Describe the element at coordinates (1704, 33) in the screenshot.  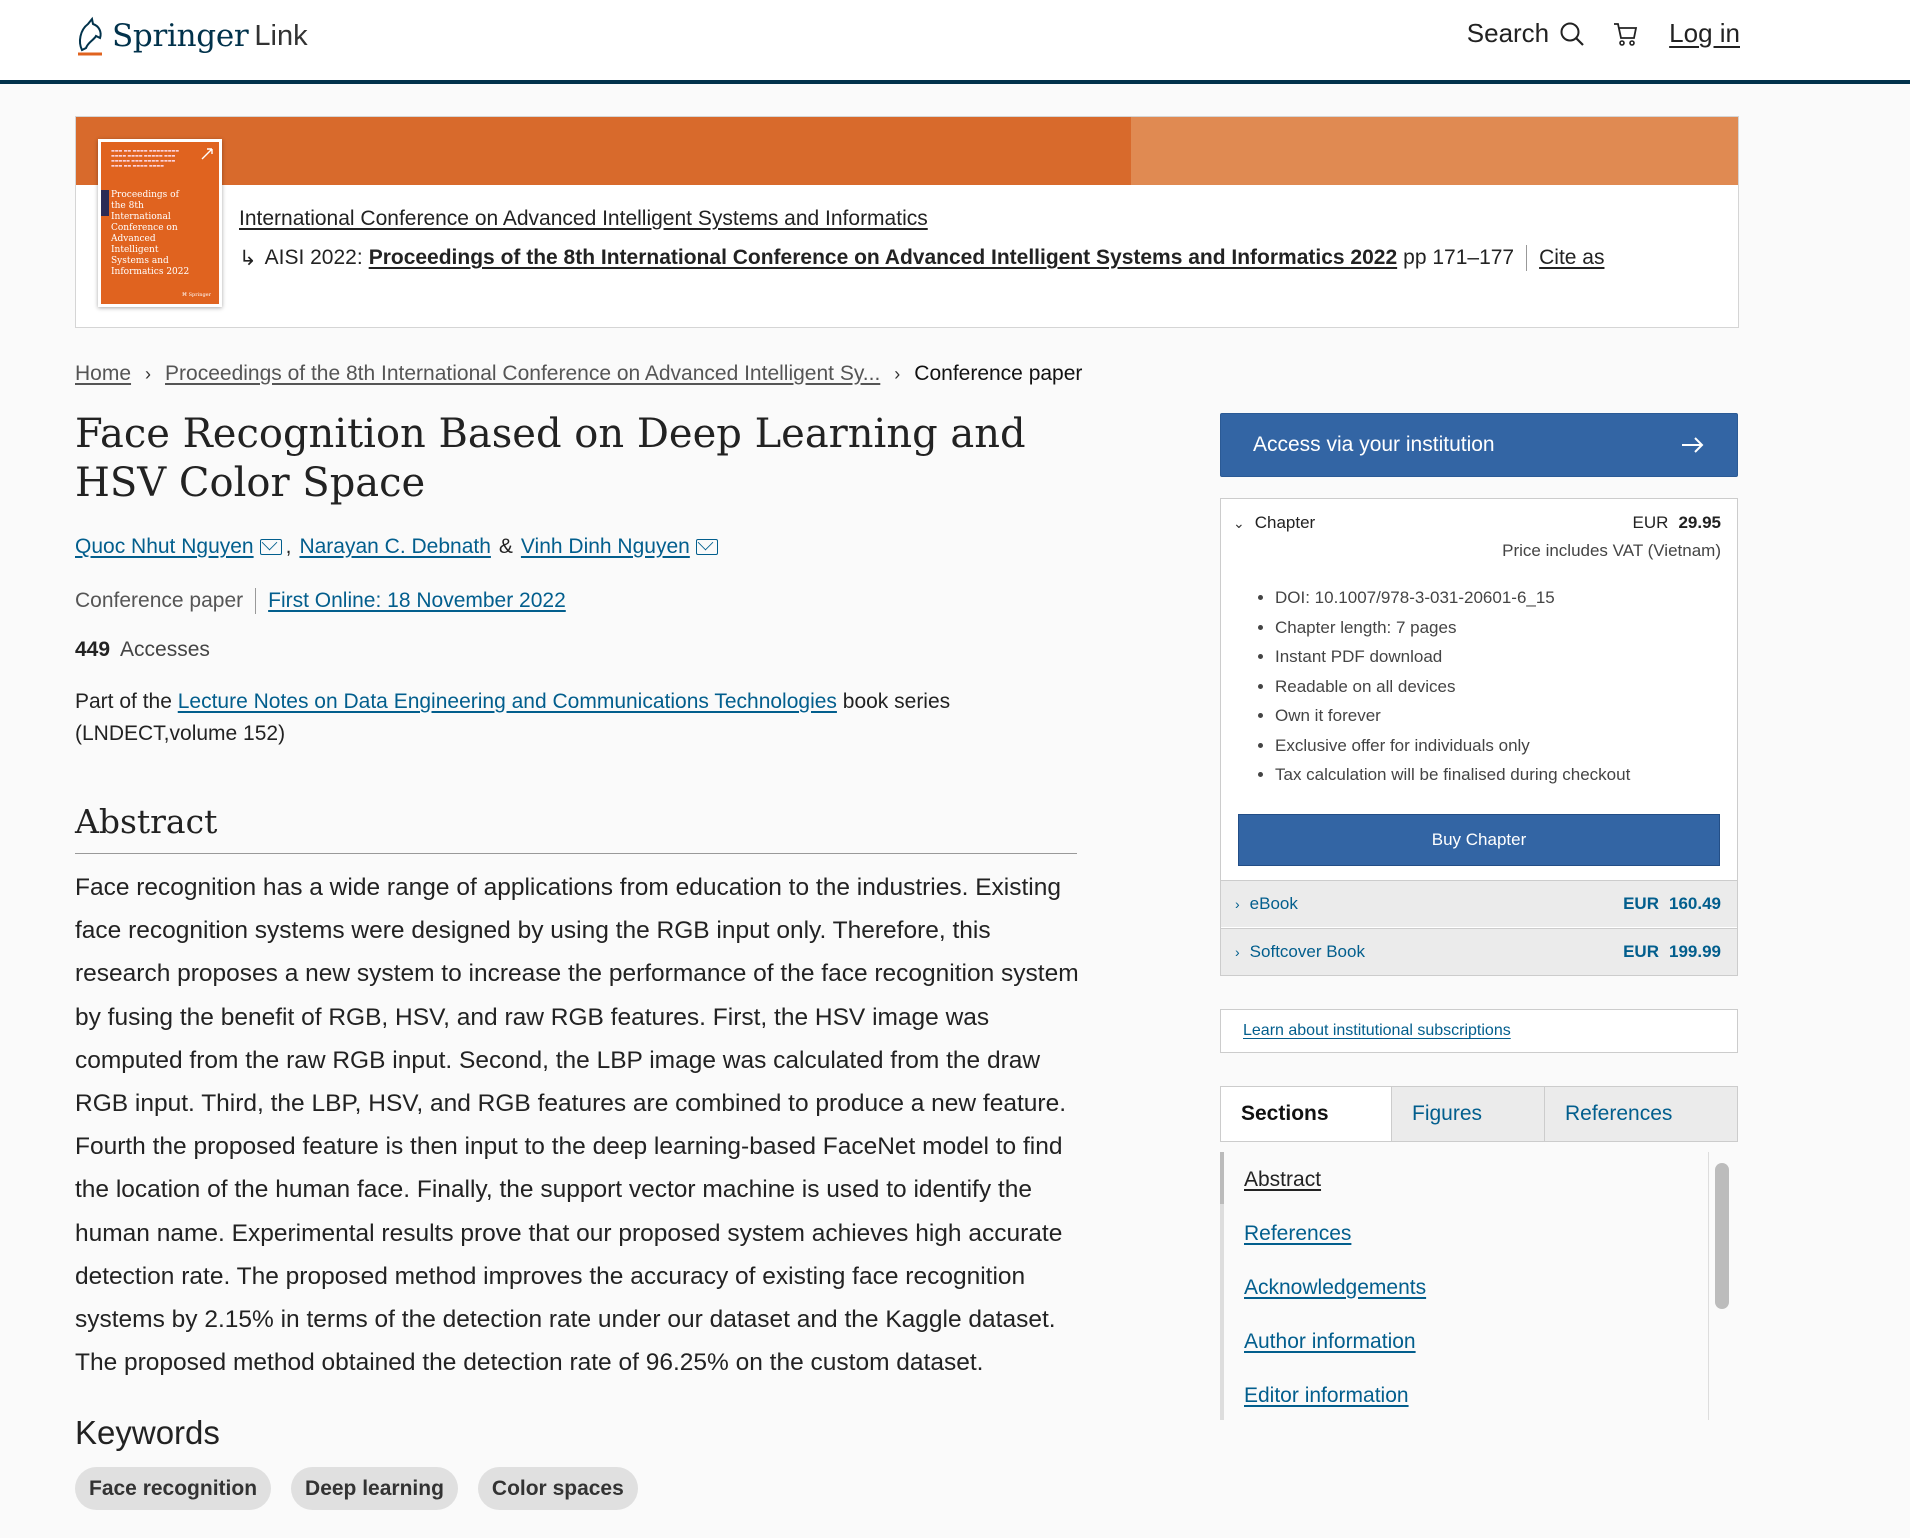
I see `login-link: Log in` at that location.